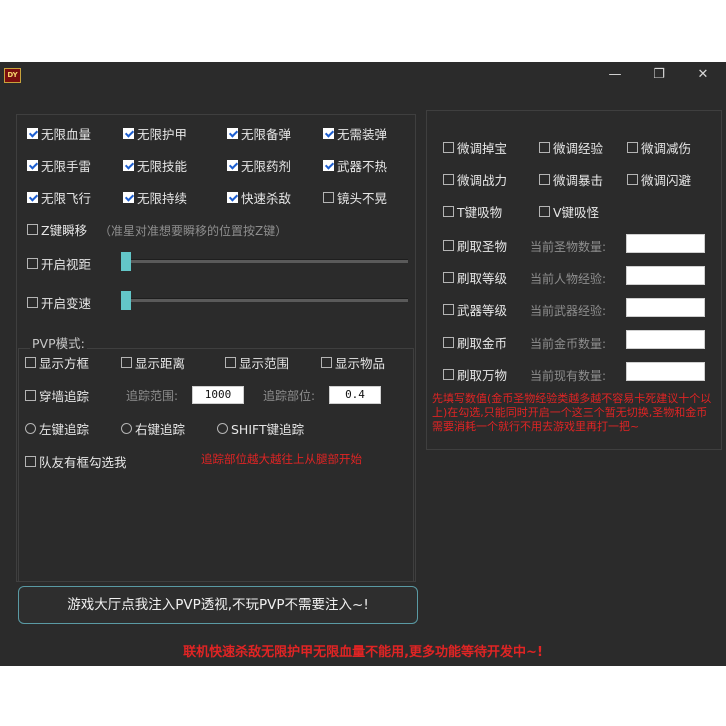 This screenshot has width=726, height=726. What do you see at coordinates (57, 229) in the screenshot?
I see `z-teleport-checkbox: Z键瞬移` at bounding box center [57, 229].